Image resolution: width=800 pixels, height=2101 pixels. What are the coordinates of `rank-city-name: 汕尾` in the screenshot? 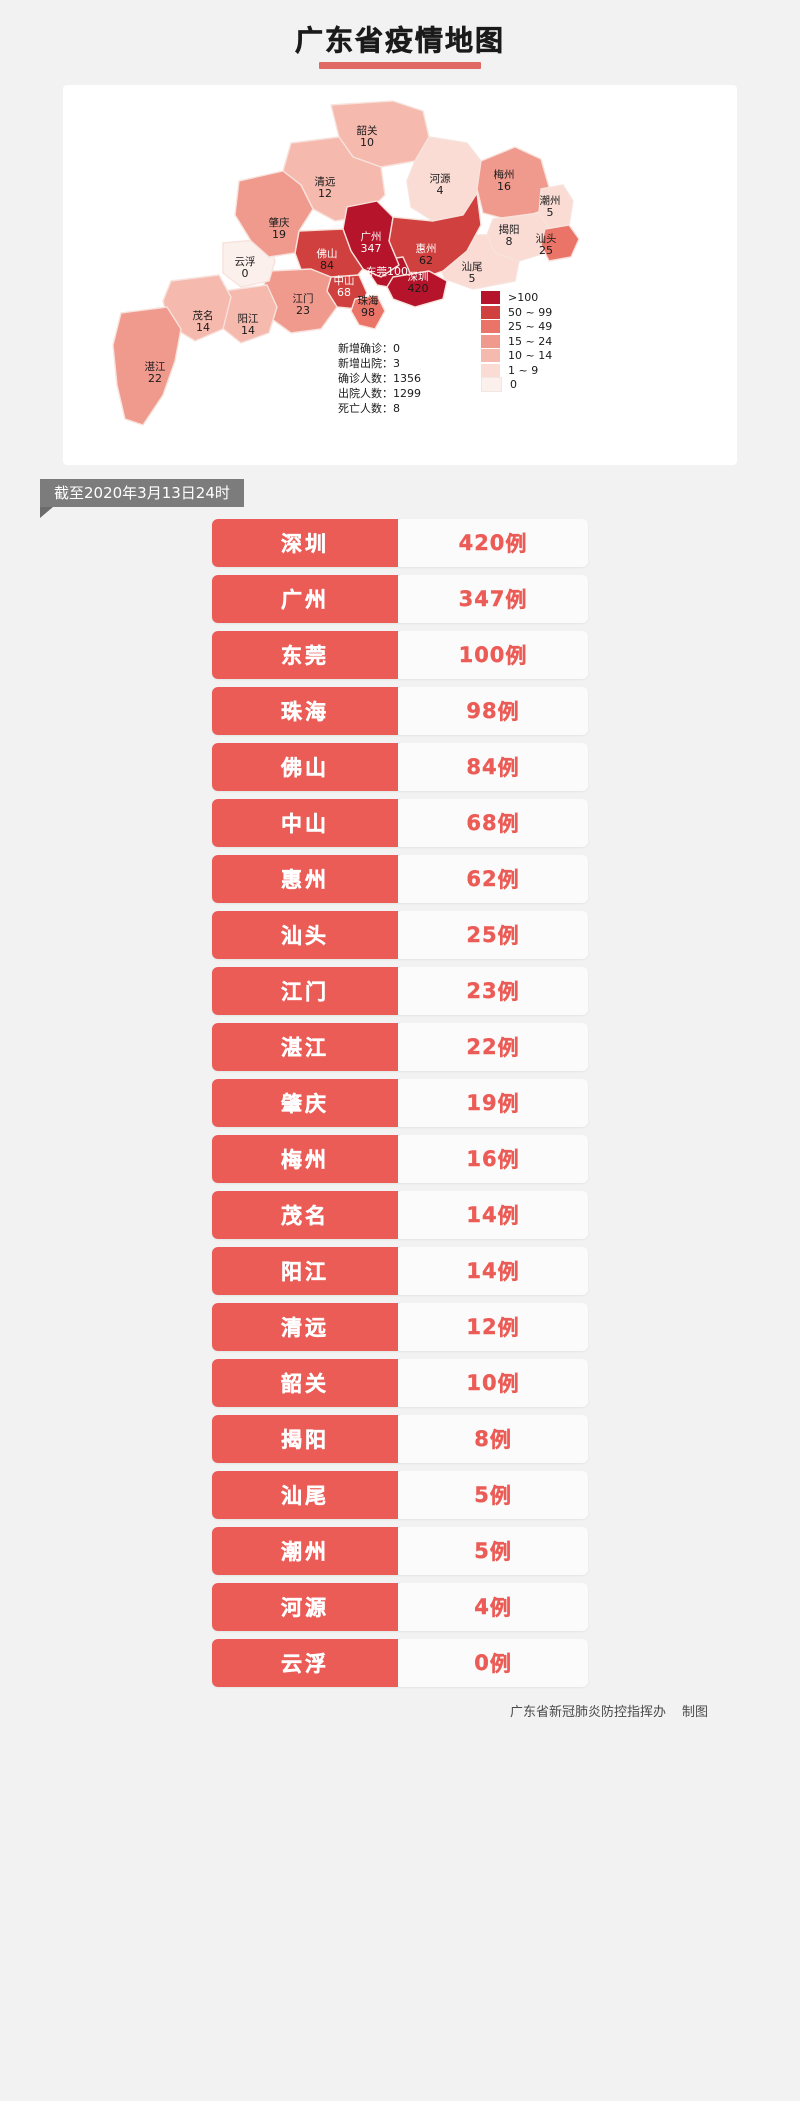 It's located at (305, 1494).